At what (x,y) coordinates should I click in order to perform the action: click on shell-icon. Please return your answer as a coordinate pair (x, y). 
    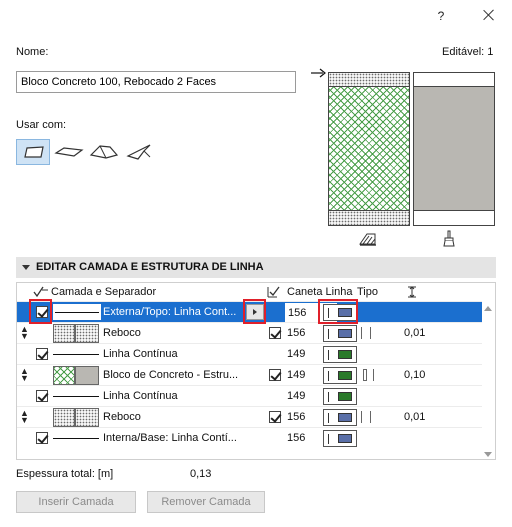
    Looking at the image, I should click on (138, 152).